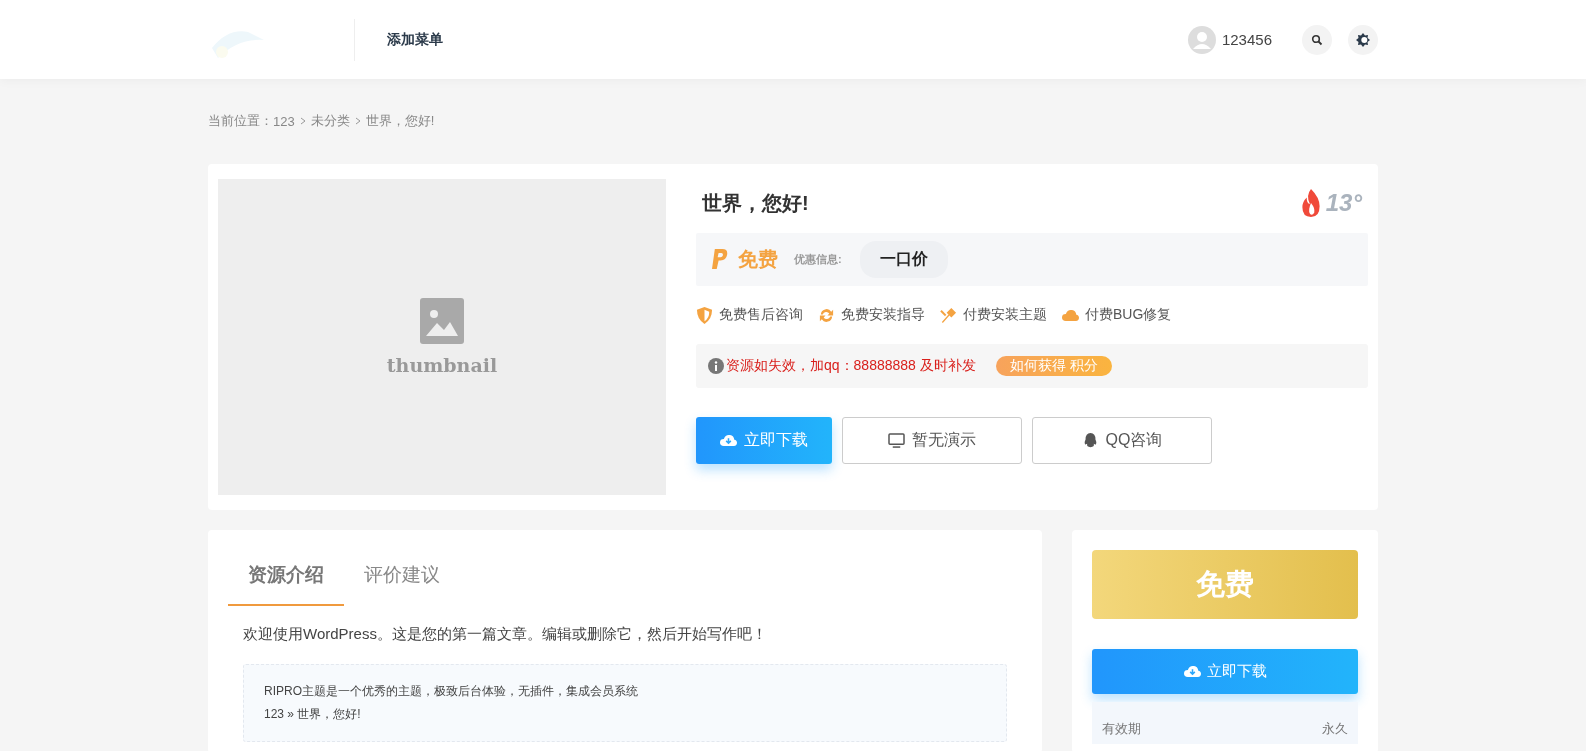 This screenshot has height=751, width=1586. Describe the element at coordinates (1005, 315) in the screenshot. I see `feature-label: 付费安装主题` at that location.